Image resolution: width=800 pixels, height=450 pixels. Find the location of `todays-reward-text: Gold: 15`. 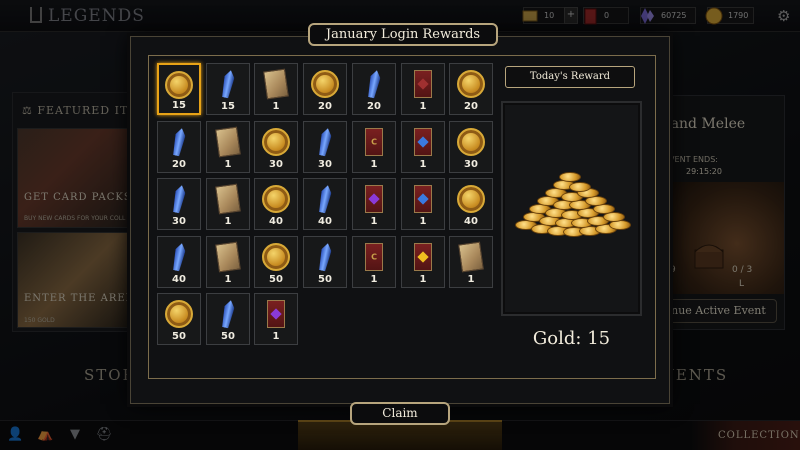

todays-reward-text: Gold: 15 is located at coordinates (571, 338).